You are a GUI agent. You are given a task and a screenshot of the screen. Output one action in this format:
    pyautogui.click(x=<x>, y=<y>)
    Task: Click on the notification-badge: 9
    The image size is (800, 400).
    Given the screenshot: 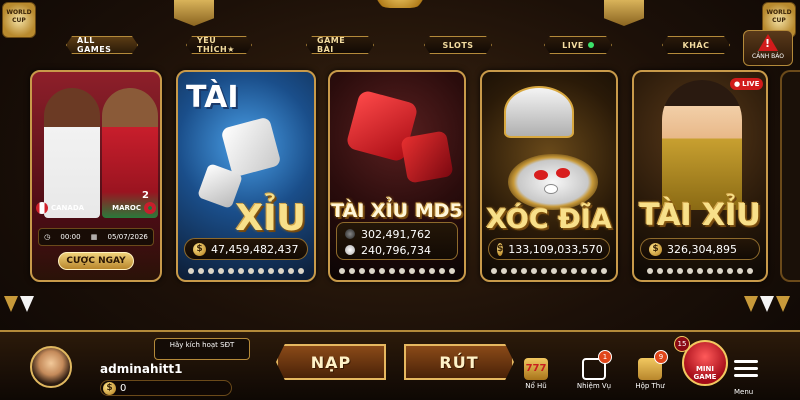 What is the action you would take?
    pyautogui.click(x=661, y=357)
    